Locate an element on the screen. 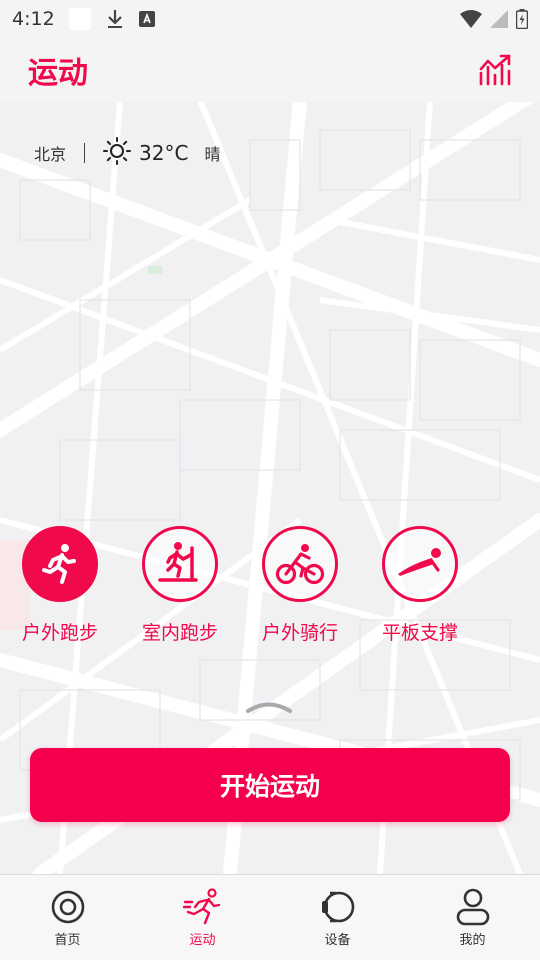  nav-item-sport: 运动 is located at coordinates (202, 917).